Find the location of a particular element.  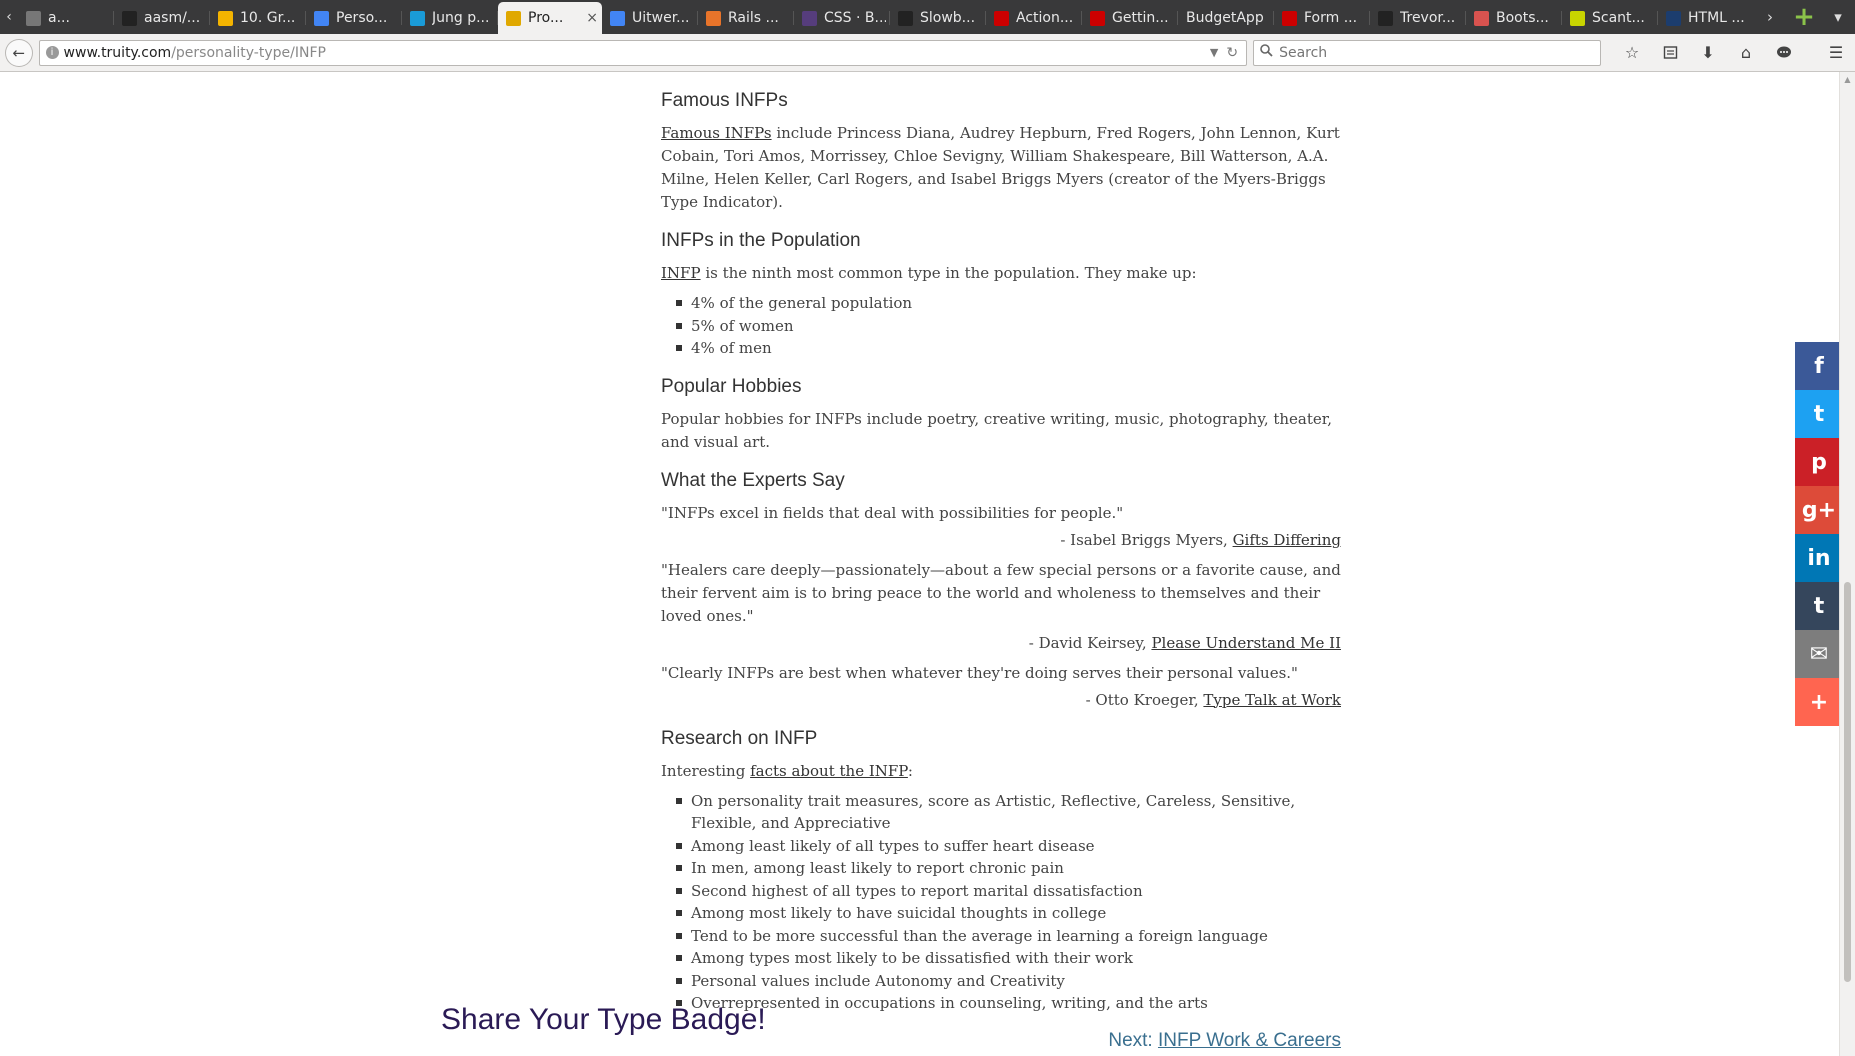

site-info-icon: i is located at coordinates (52, 52).